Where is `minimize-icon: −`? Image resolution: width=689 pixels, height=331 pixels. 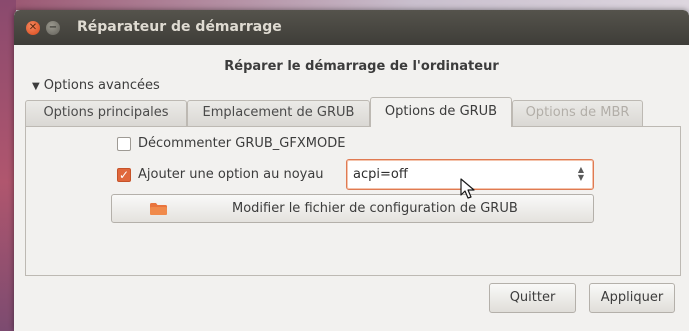 minimize-icon: − is located at coordinates (53, 28).